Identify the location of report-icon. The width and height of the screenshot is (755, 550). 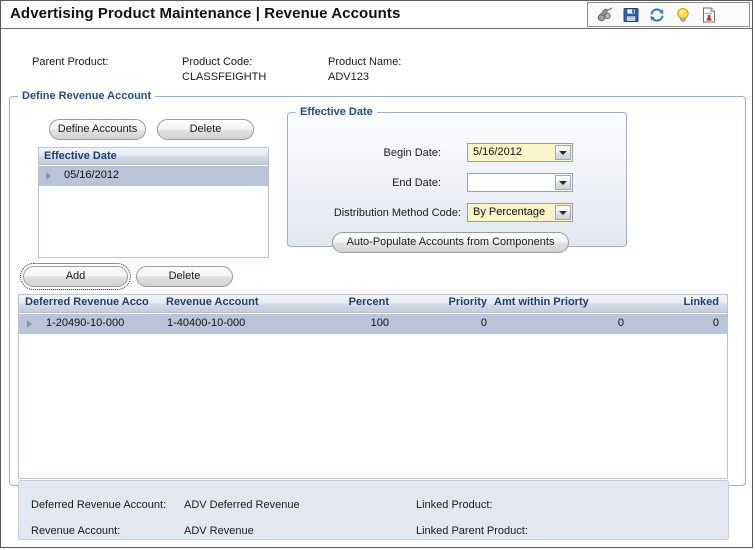
(709, 15).